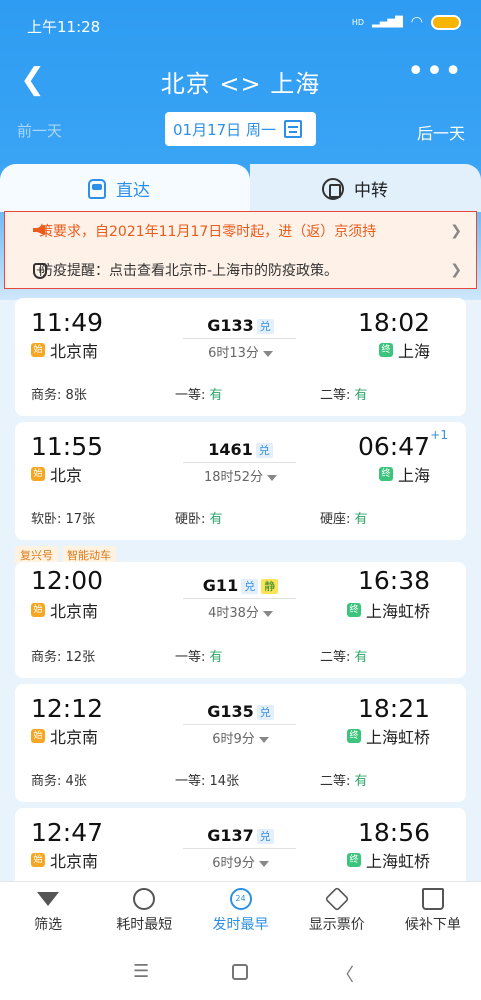 This screenshot has height=1000, width=481. I want to click on seat-info: 硬座: 有, so click(344, 519).